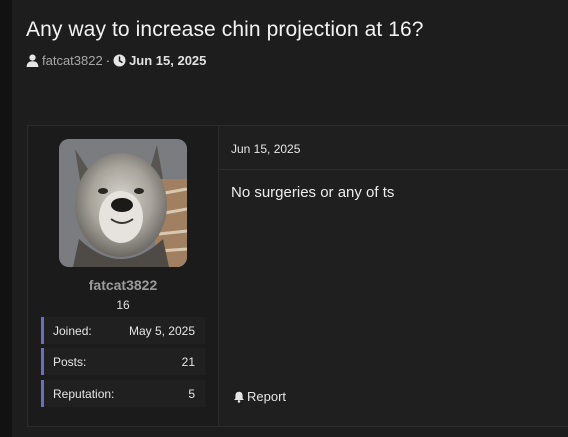 The image size is (568, 437). What do you see at coordinates (267, 396) in the screenshot?
I see `report-label: Report` at bounding box center [267, 396].